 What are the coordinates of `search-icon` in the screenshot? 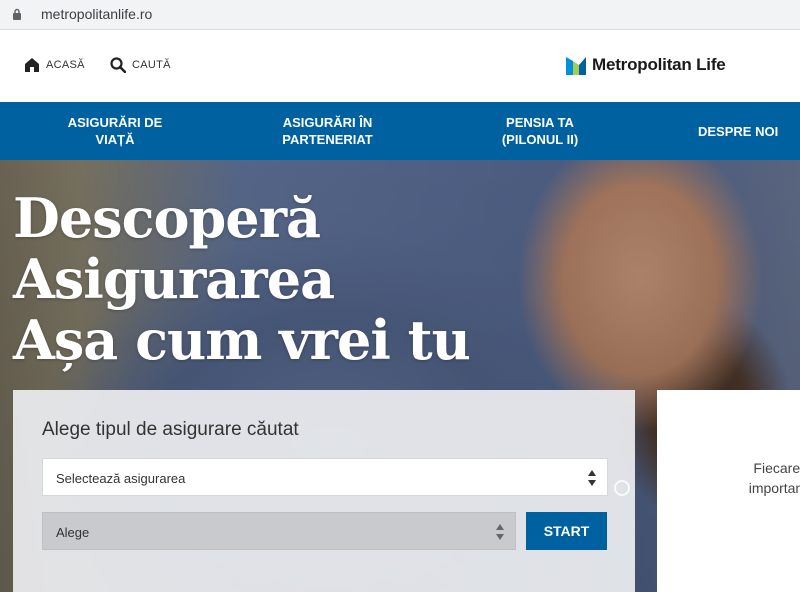 It's located at (118, 65).